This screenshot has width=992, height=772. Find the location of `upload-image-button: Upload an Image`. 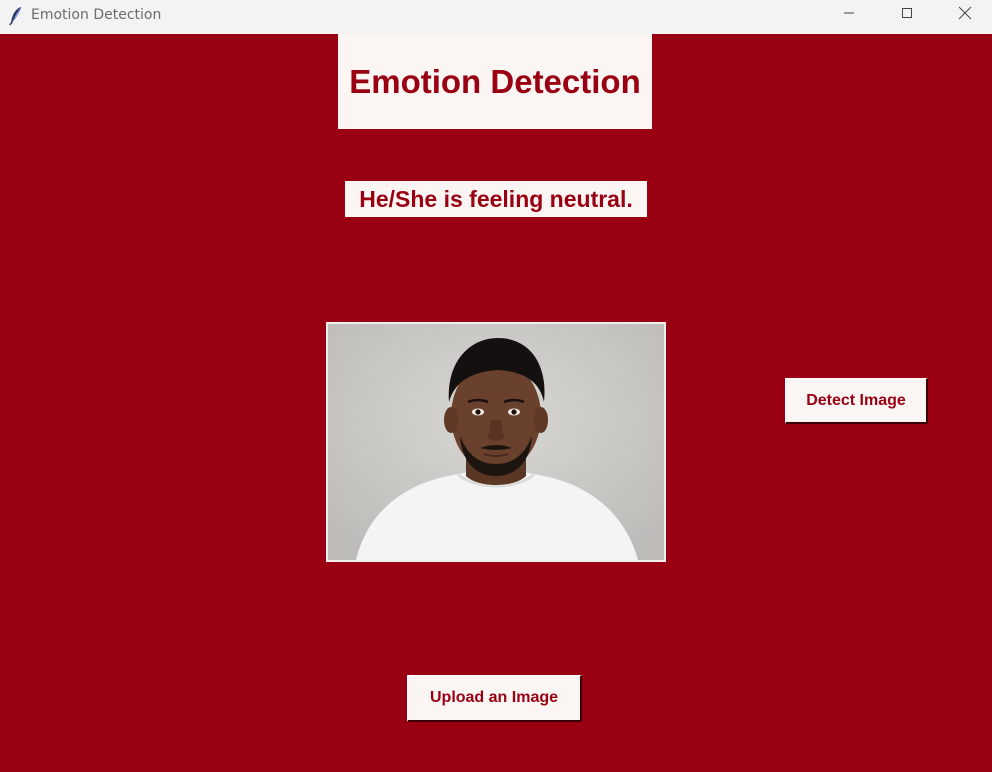

upload-image-button: Upload an Image is located at coordinates (494, 698).